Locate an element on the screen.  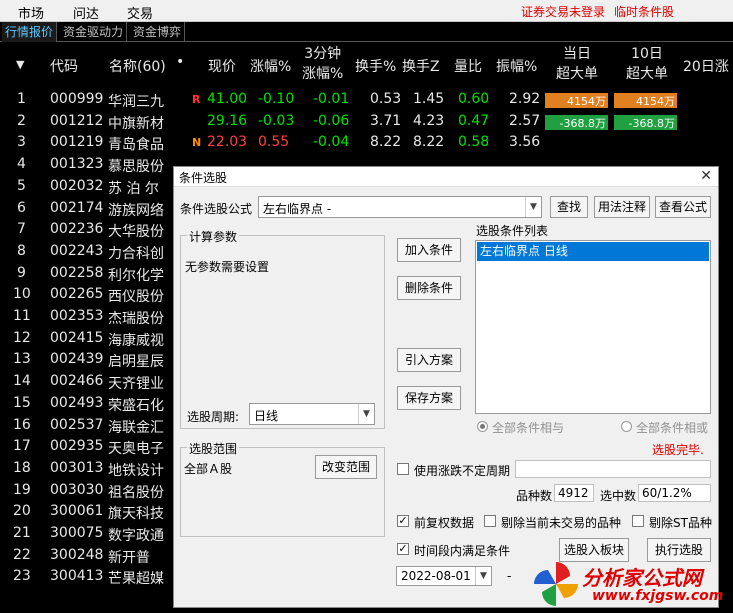
radio-or is located at coordinates (626, 426).